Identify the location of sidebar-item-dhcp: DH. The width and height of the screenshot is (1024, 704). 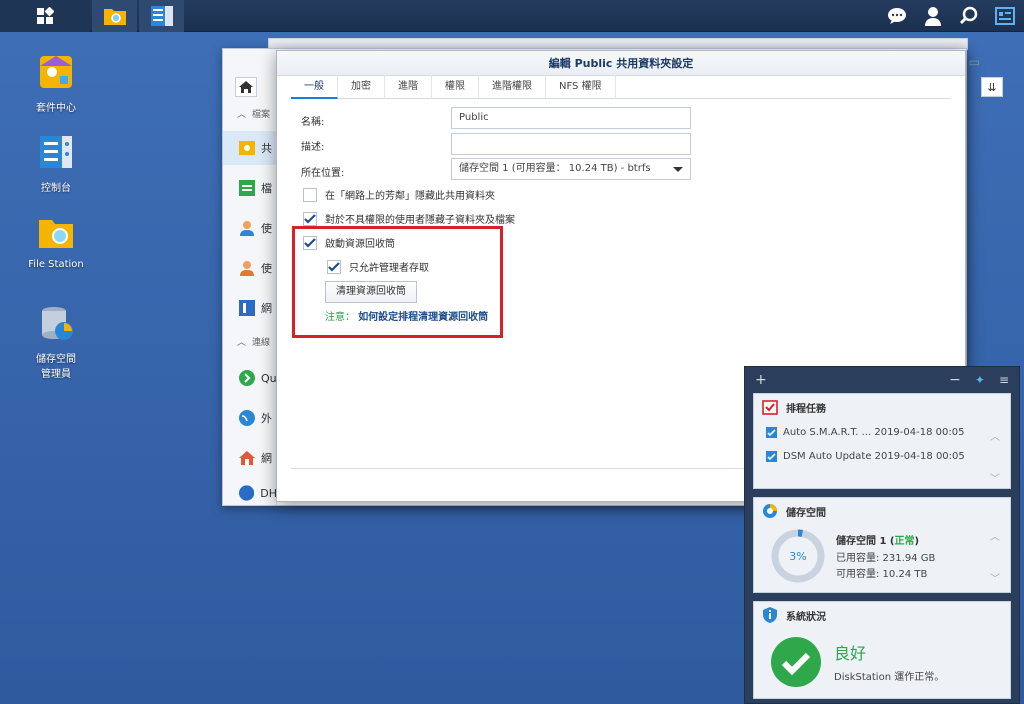
(250, 493).